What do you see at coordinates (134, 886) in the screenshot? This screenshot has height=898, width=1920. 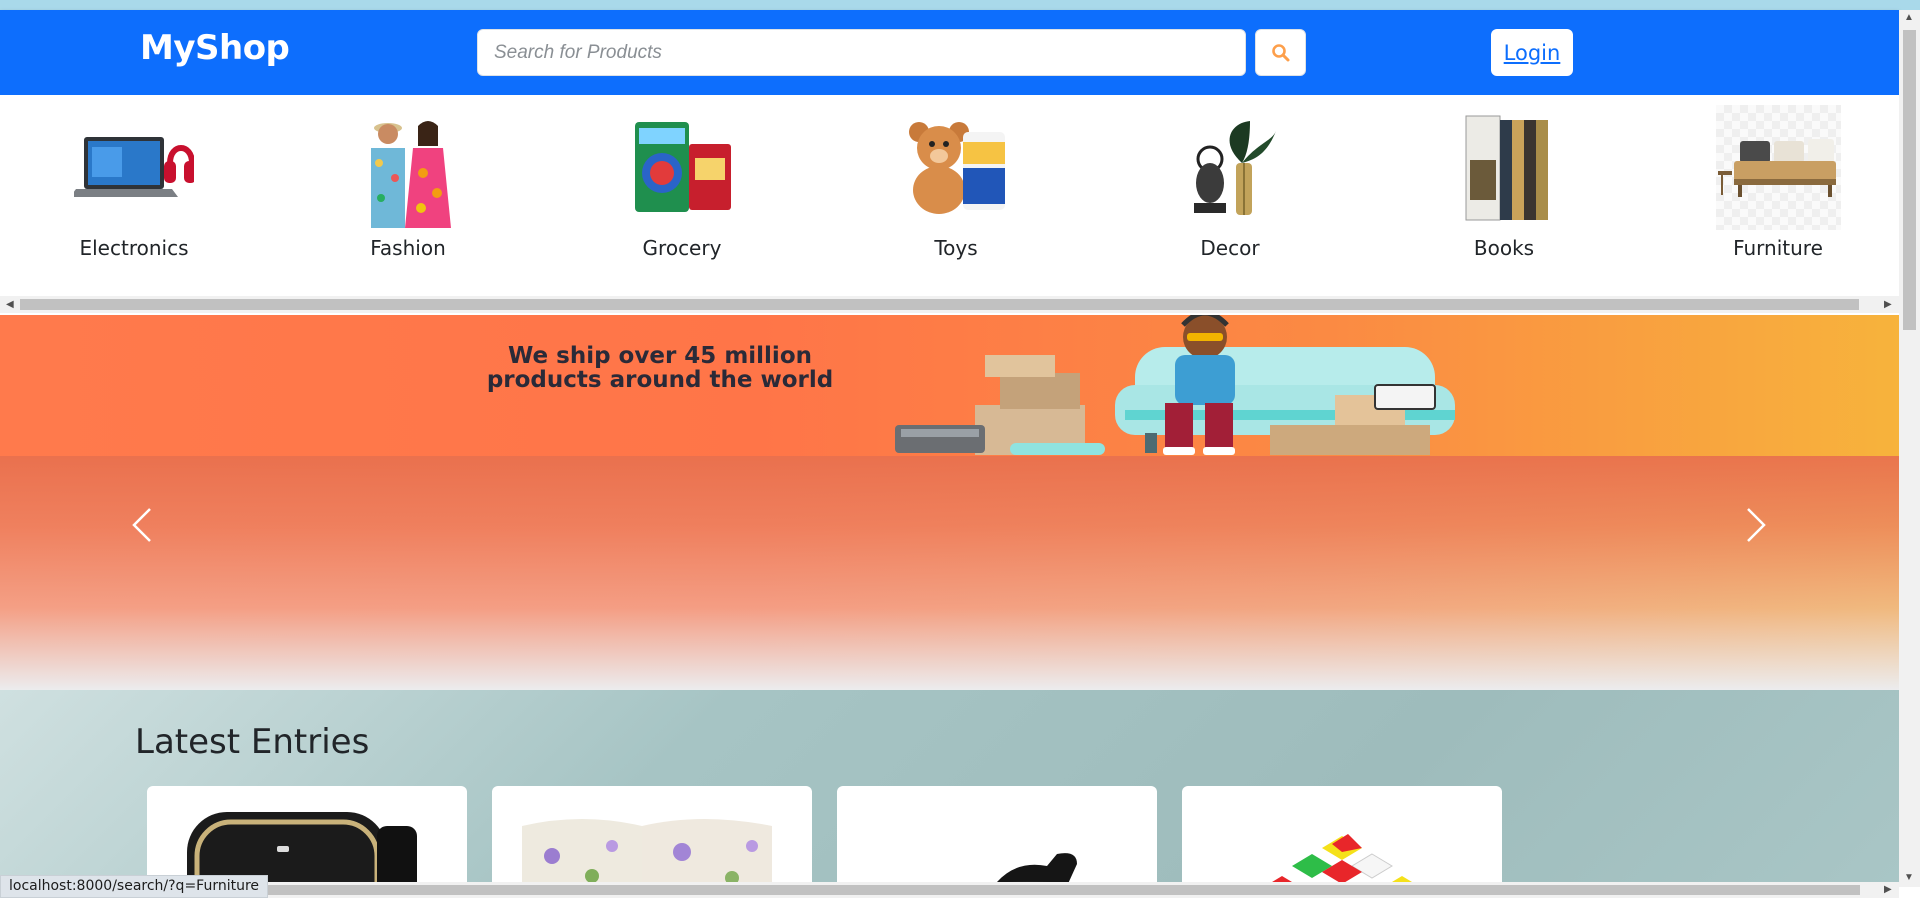 I see `status-bar-url: localhost:8000/search/?q=Furniture` at bounding box center [134, 886].